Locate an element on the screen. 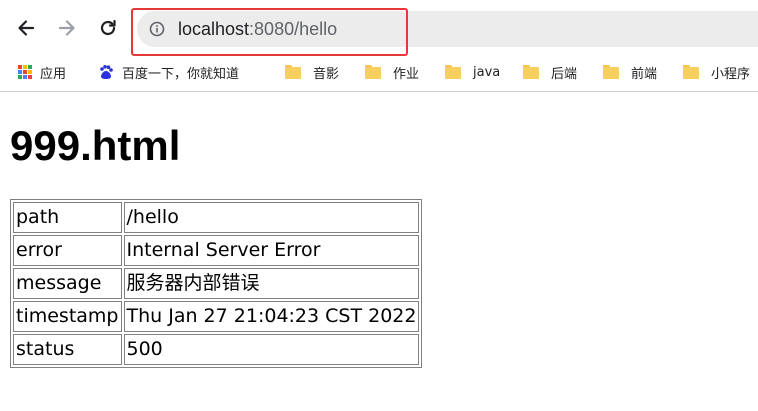 The height and width of the screenshot is (411, 758). row-key: path is located at coordinates (67, 217).